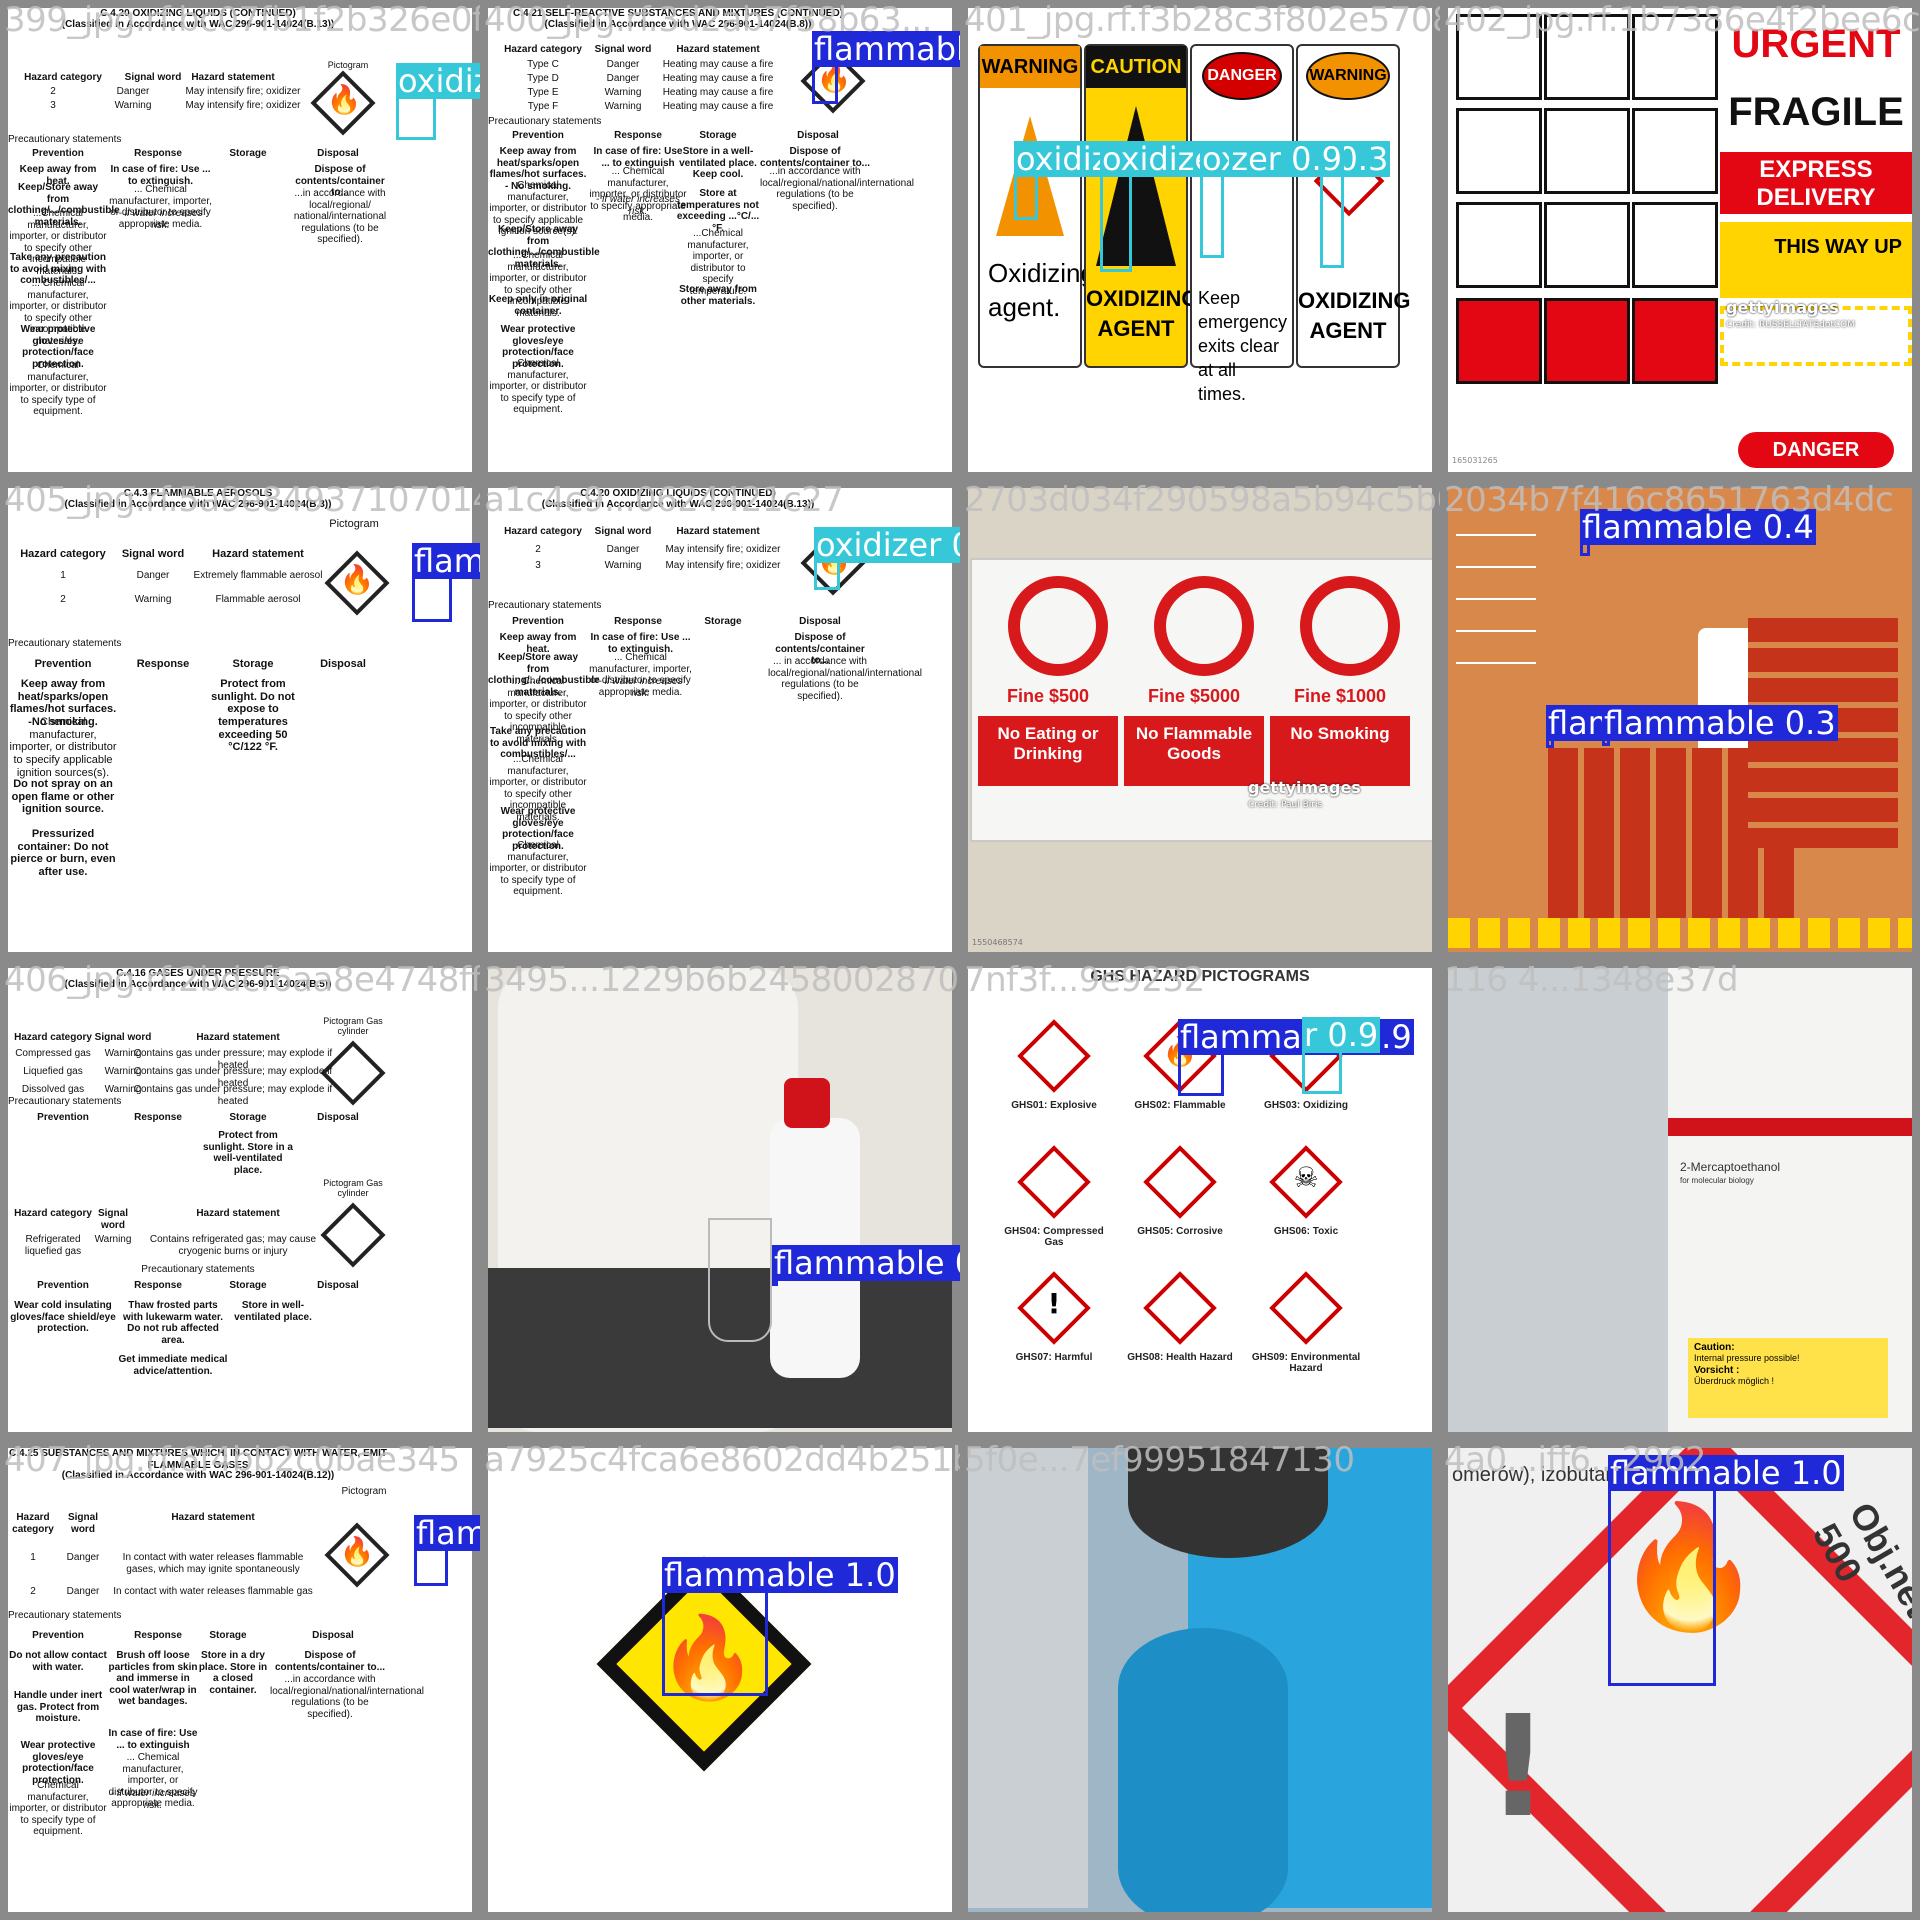  What do you see at coordinates (438, 81) in the screenshot?
I see `detection-label: oxidizer 0.7` at bounding box center [438, 81].